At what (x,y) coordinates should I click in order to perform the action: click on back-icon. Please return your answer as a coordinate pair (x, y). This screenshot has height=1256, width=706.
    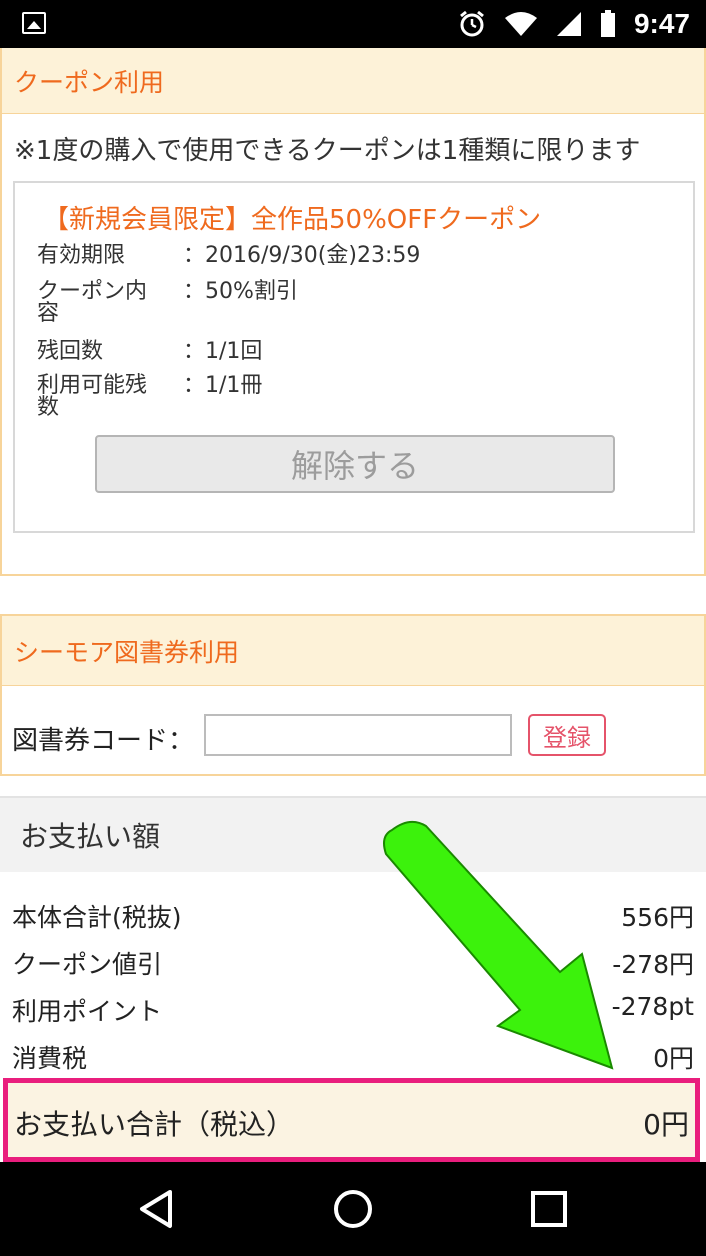
    Looking at the image, I should click on (157, 1209).